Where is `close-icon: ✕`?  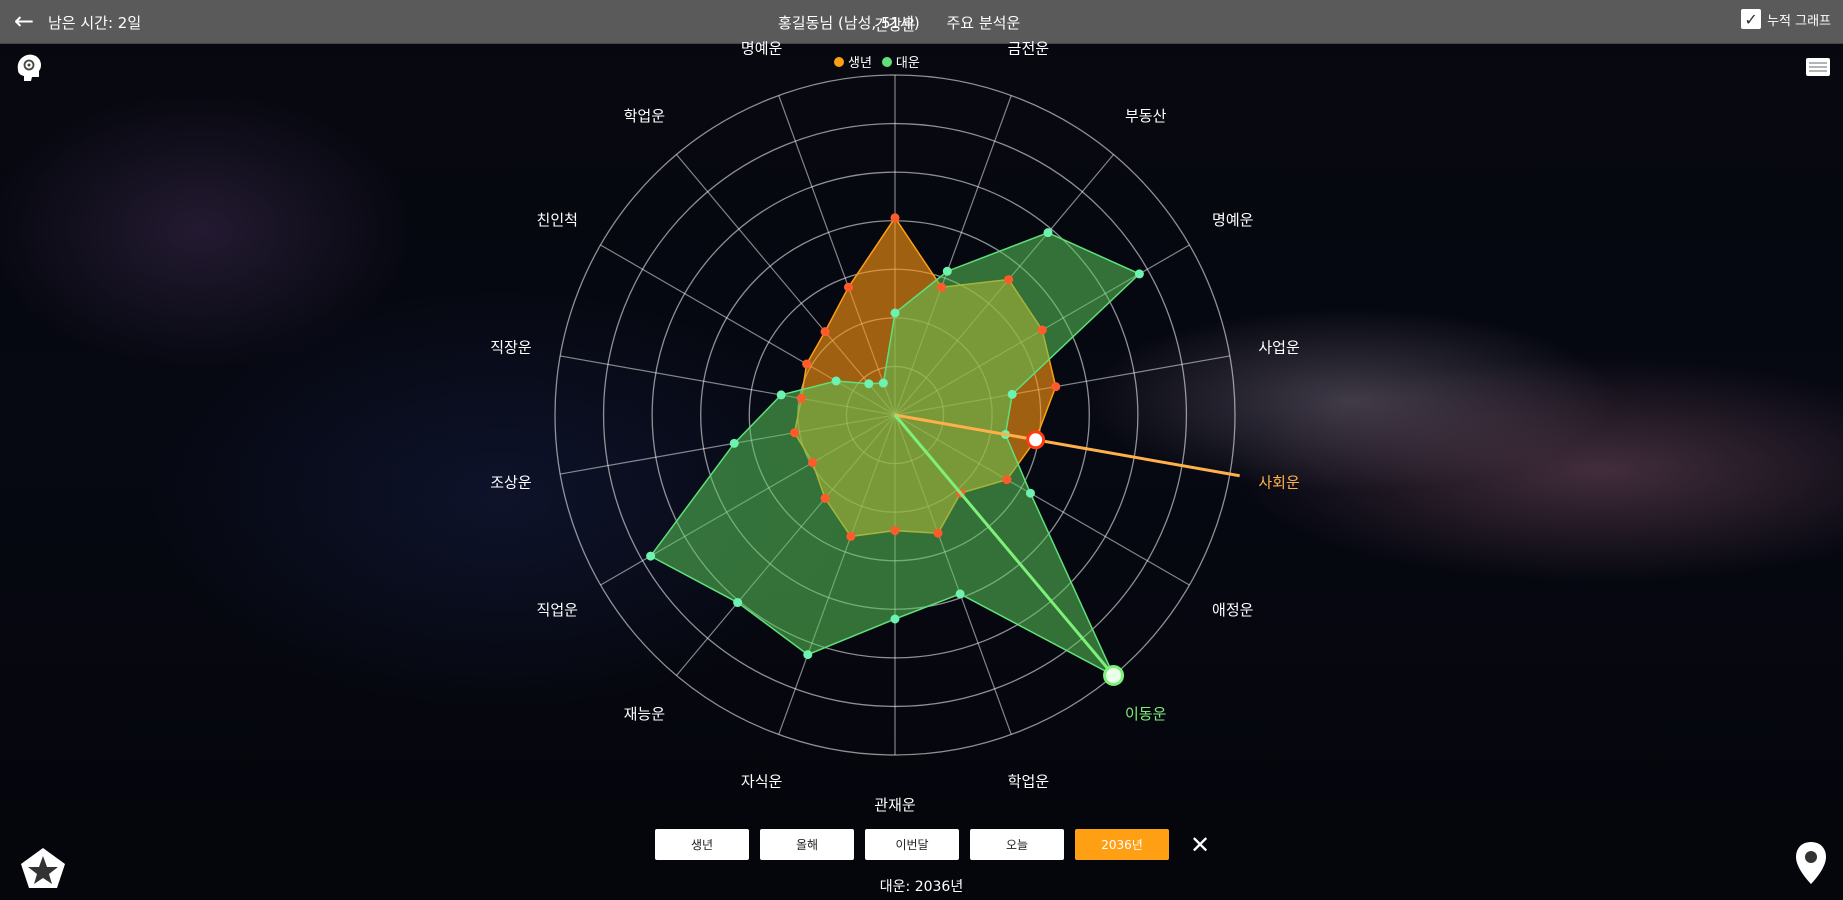
close-icon: ✕ is located at coordinates (1200, 844).